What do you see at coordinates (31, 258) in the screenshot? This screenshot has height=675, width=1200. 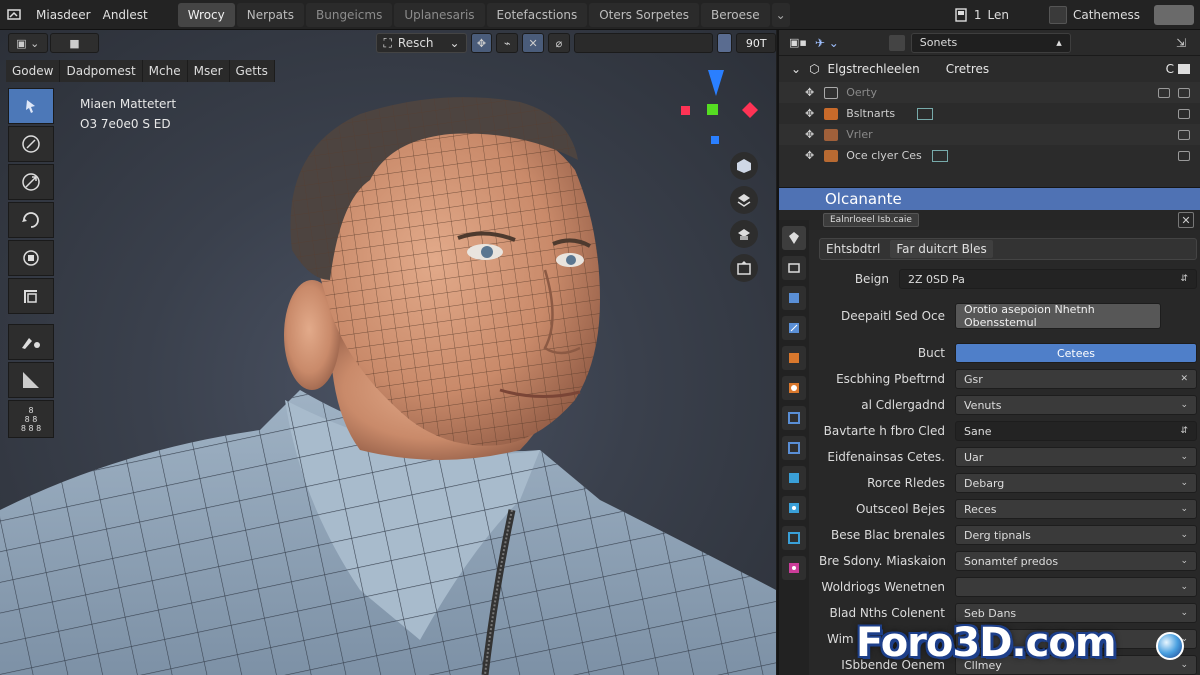 I see `scale-tool-icon` at bounding box center [31, 258].